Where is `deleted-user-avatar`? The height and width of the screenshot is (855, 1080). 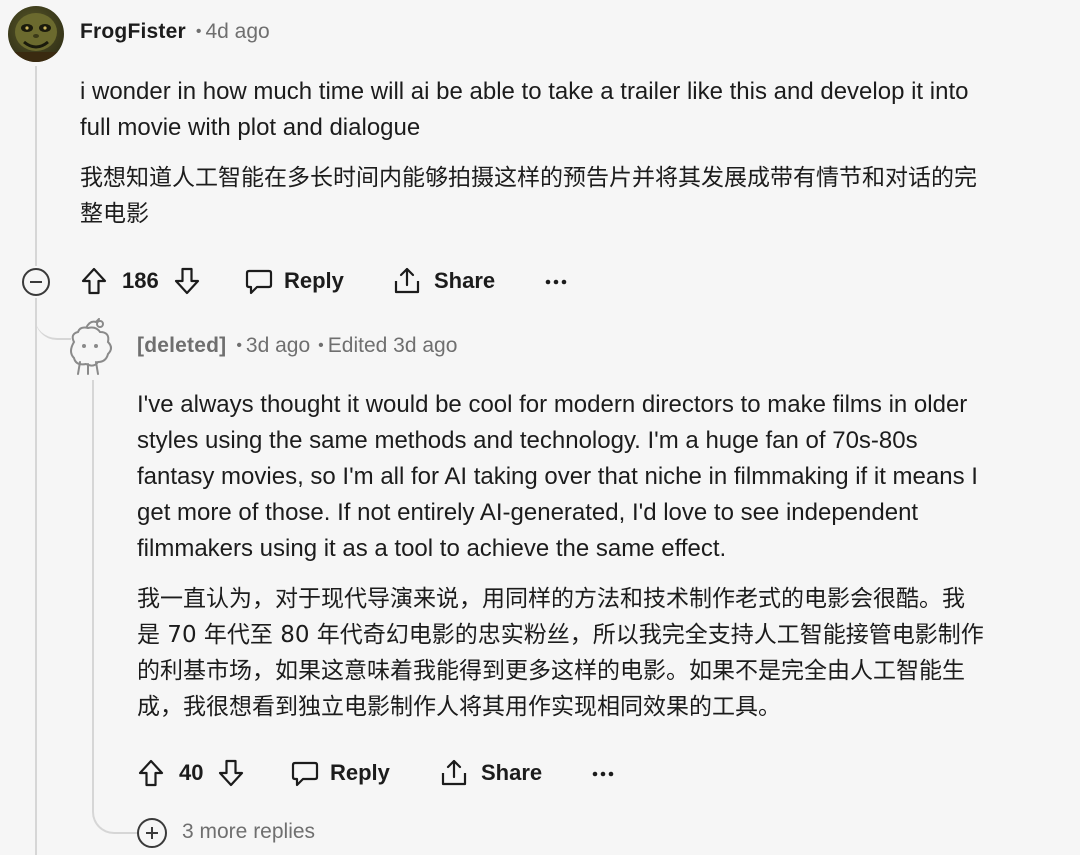 deleted-user-avatar is located at coordinates (92, 347).